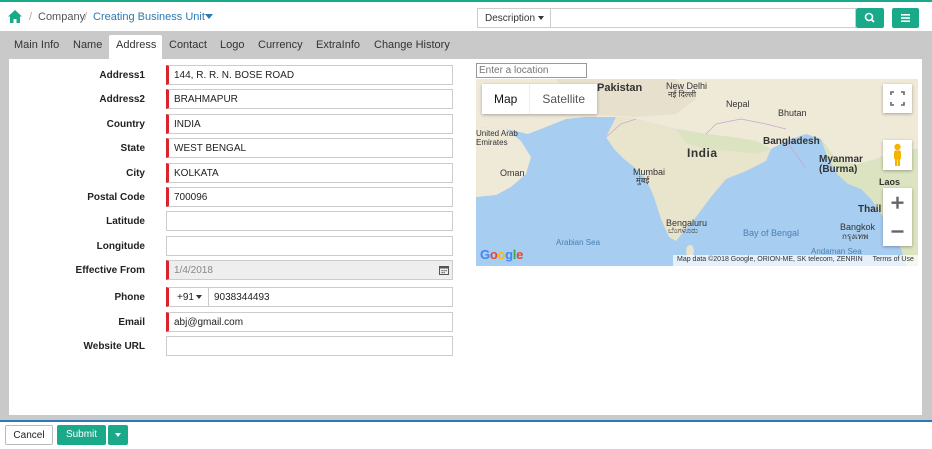 This screenshot has height=449, width=932. Describe the element at coordinates (703, 18) in the screenshot. I see `search-input` at that location.